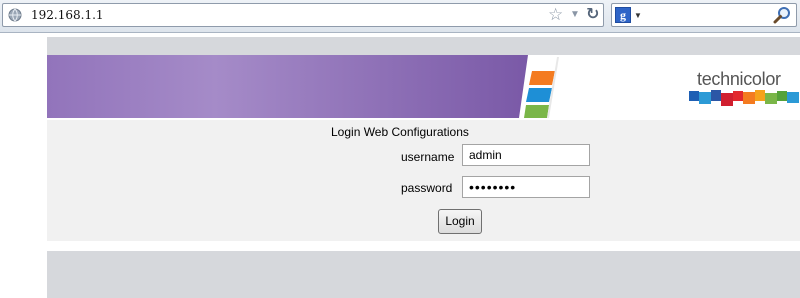  What do you see at coordinates (575, 15) in the screenshot?
I see `dropdown-arrow-icon: ▼` at bounding box center [575, 15].